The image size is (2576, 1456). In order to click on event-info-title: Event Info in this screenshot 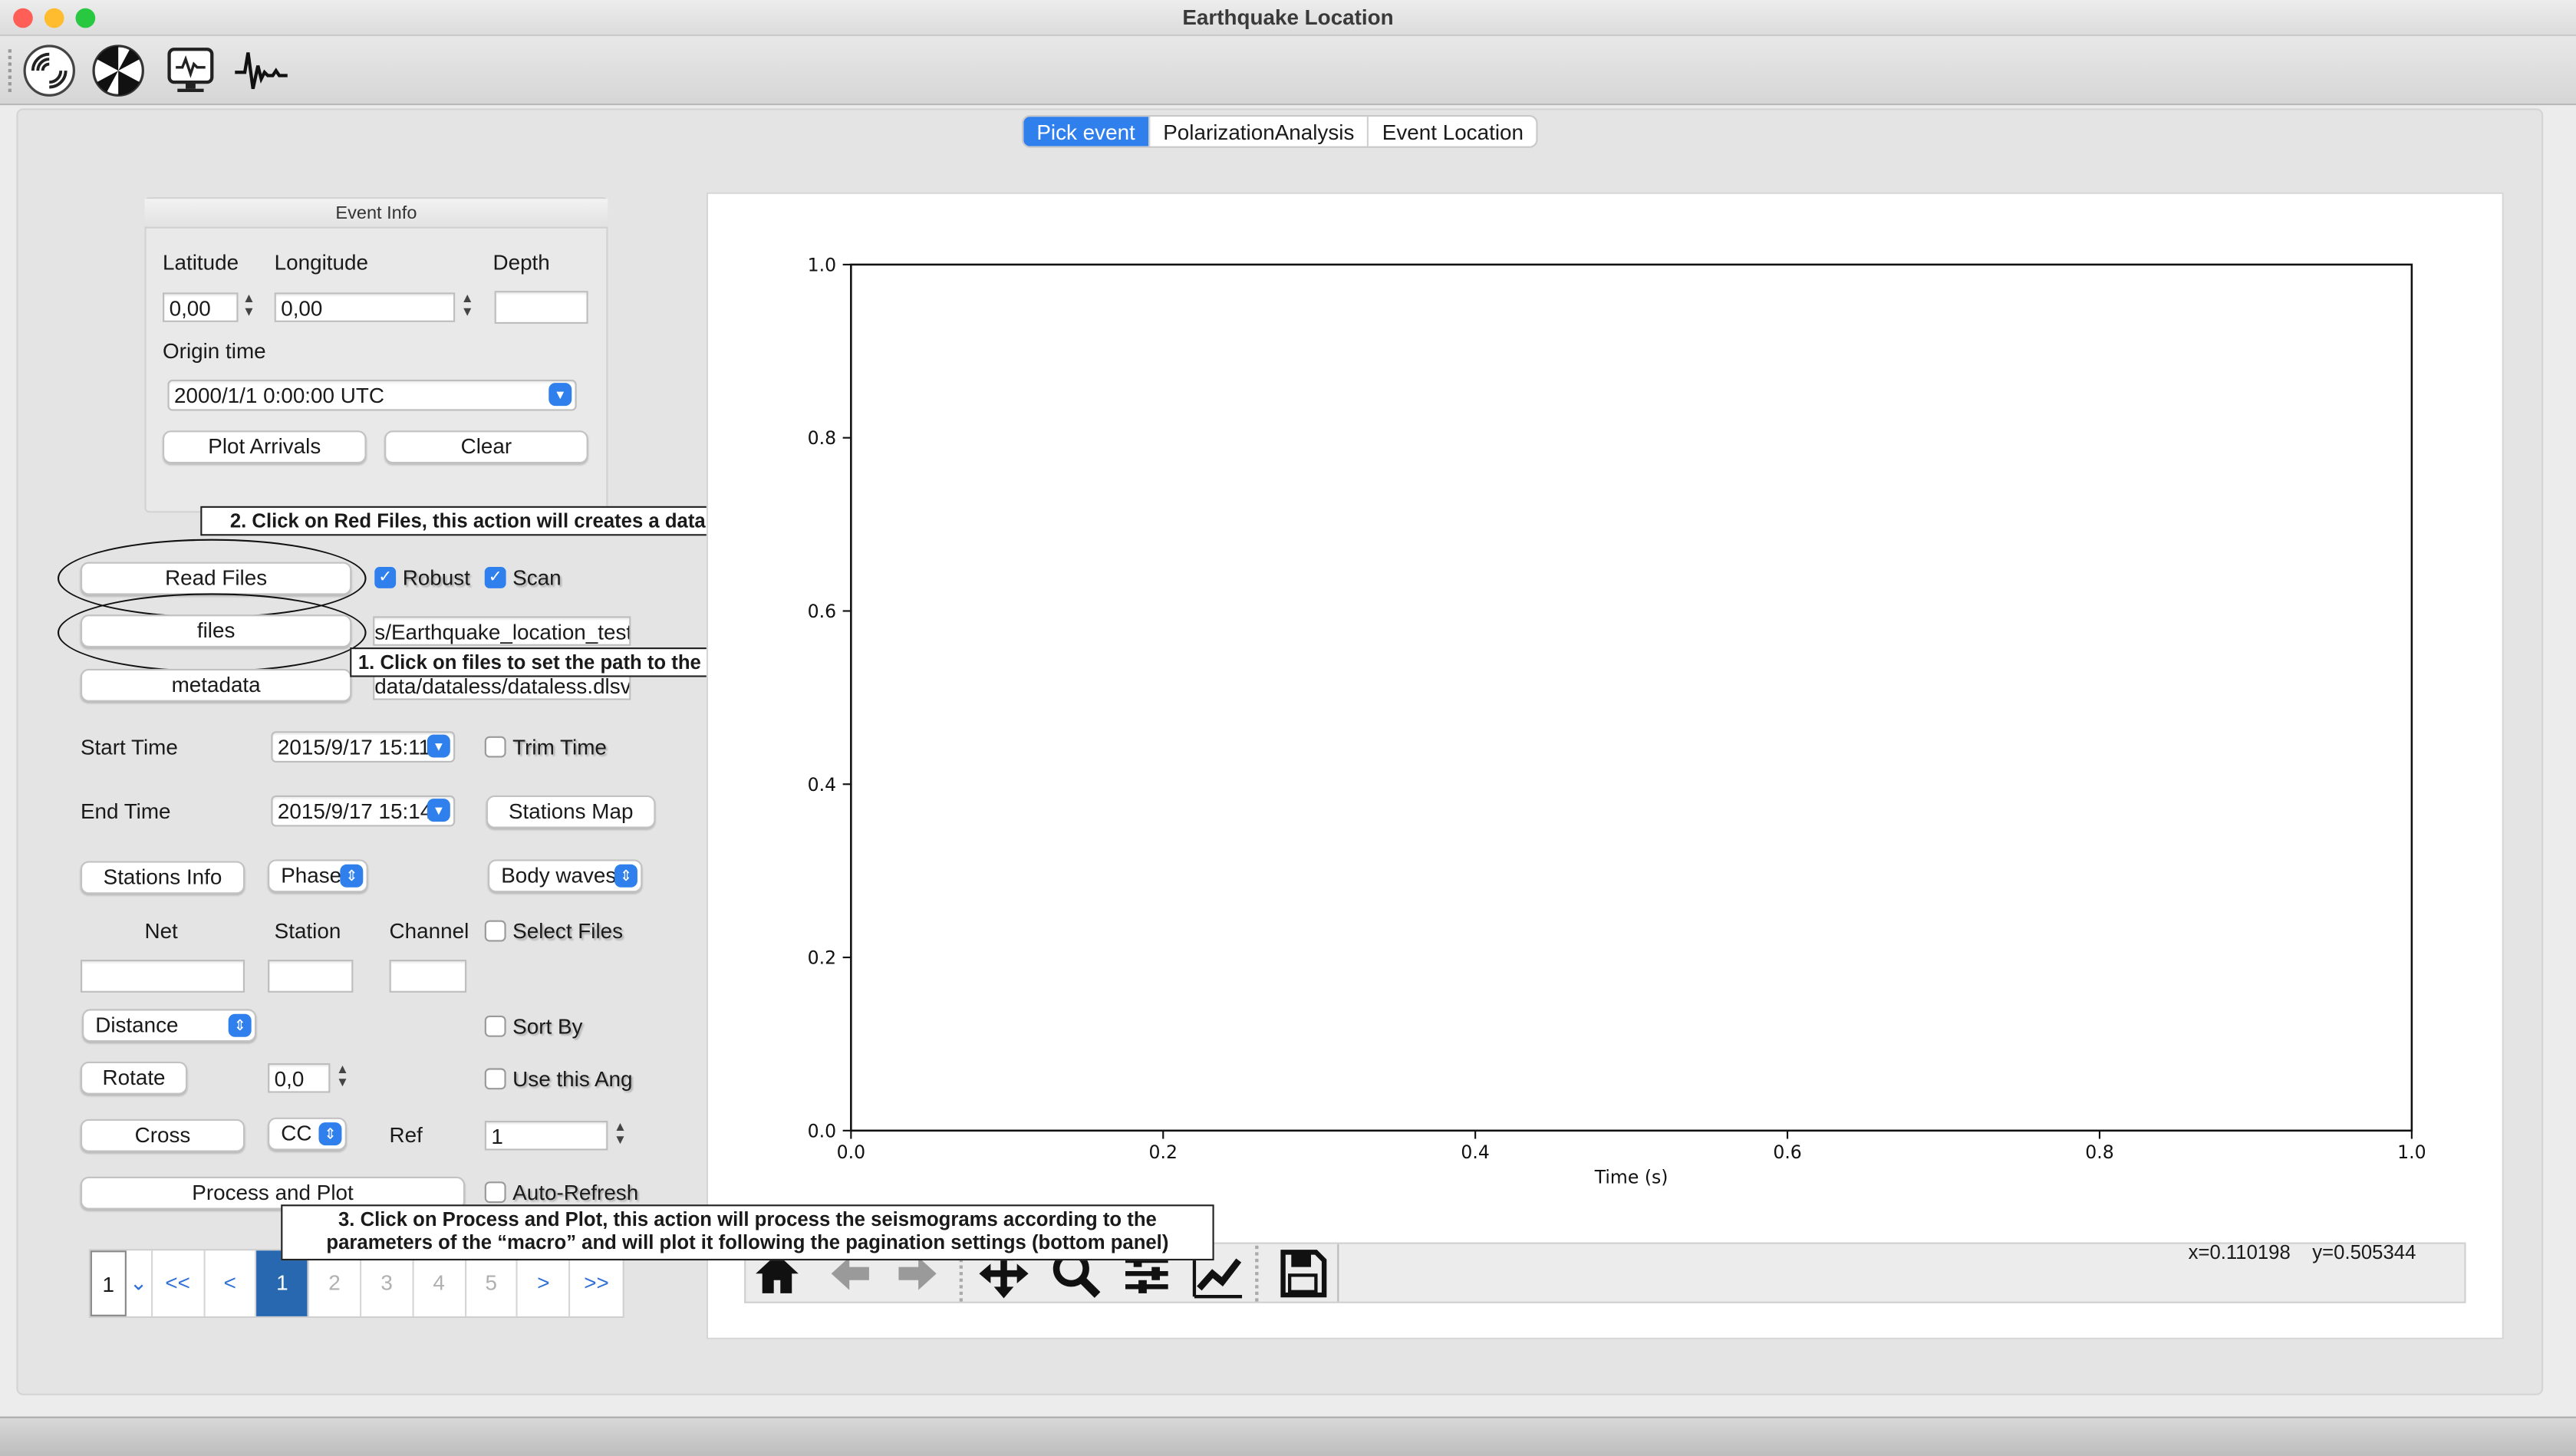, I will do `click(376, 214)`.